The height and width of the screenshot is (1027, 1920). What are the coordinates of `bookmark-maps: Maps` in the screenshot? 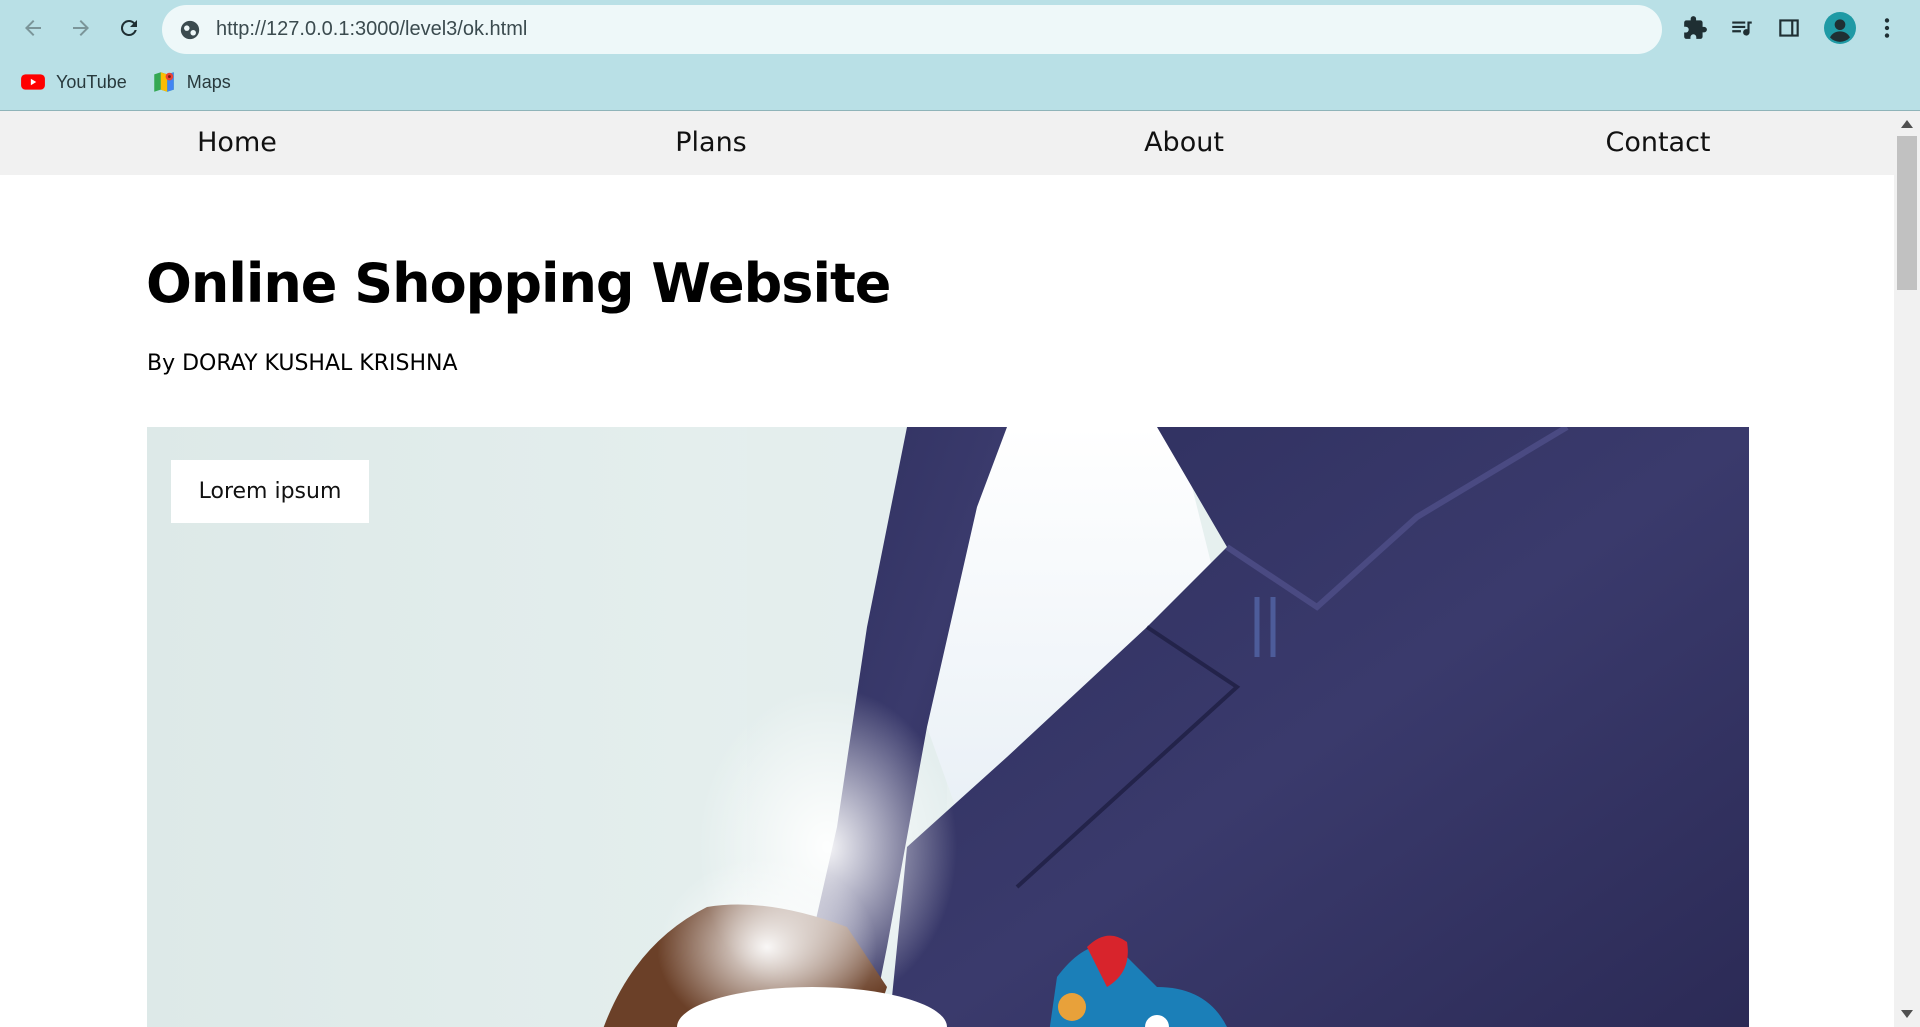 It's located at (191, 82).